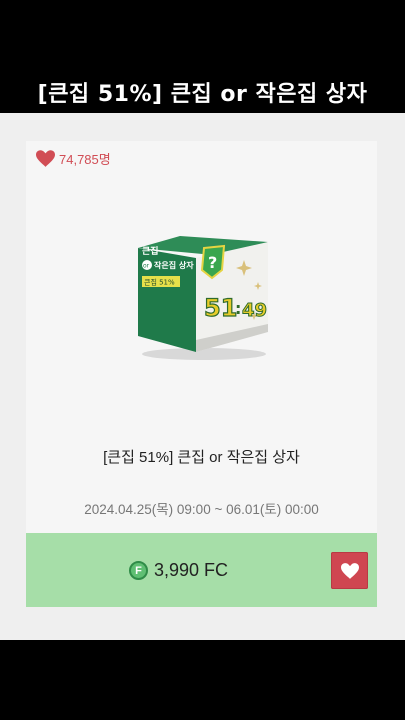  Describe the element at coordinates (174, 265) in the screenshot. I see `box-label-line2: 작은집 상자` at that location.